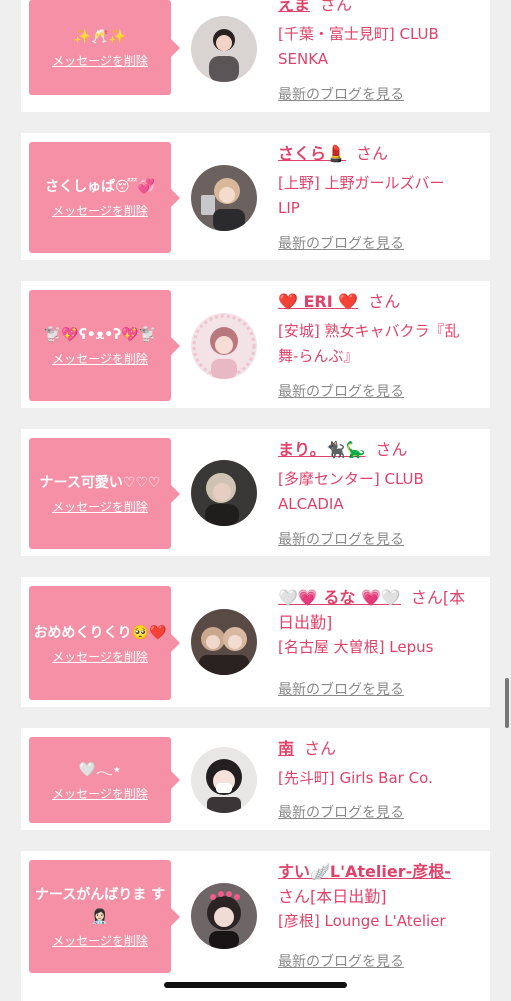  What do you see at coordinates (100, 335) in the screenshot?
I see `message-text: 🐩💖ʕ•ᴥ•ʔ💖🐩` at bounding box center [100, 335].